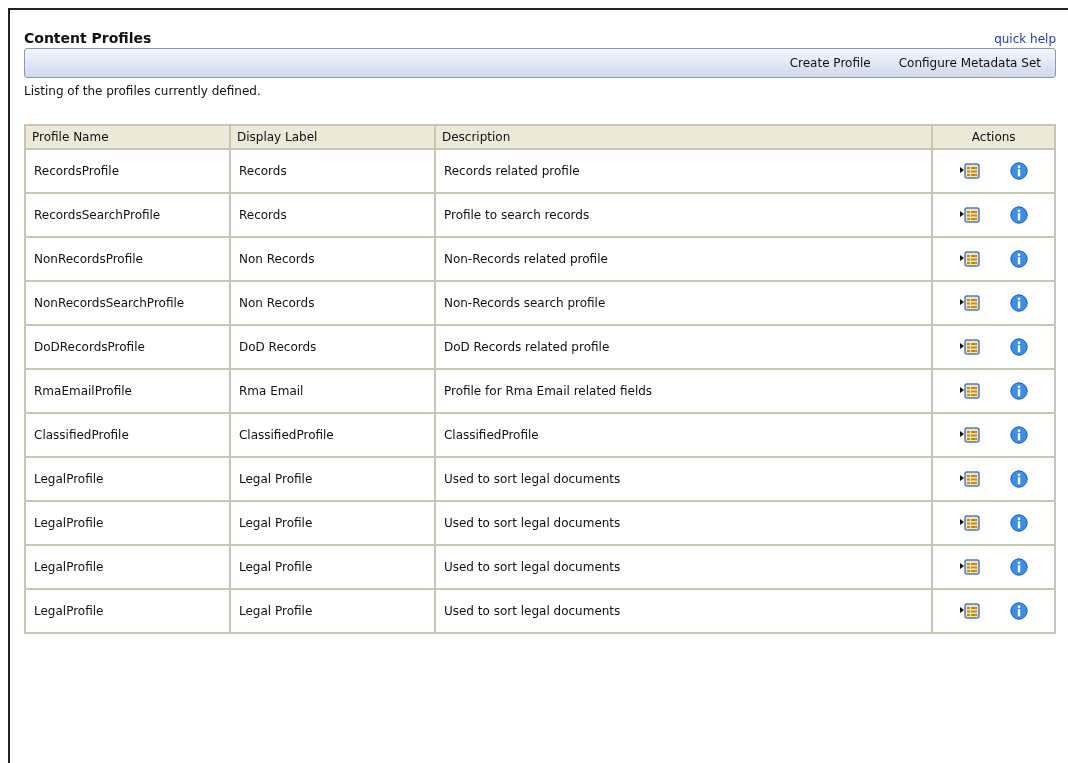 This screenshot has height=763, width=1068. I want to click on table-cell: RmaEmailProfile, so click(127, 391).